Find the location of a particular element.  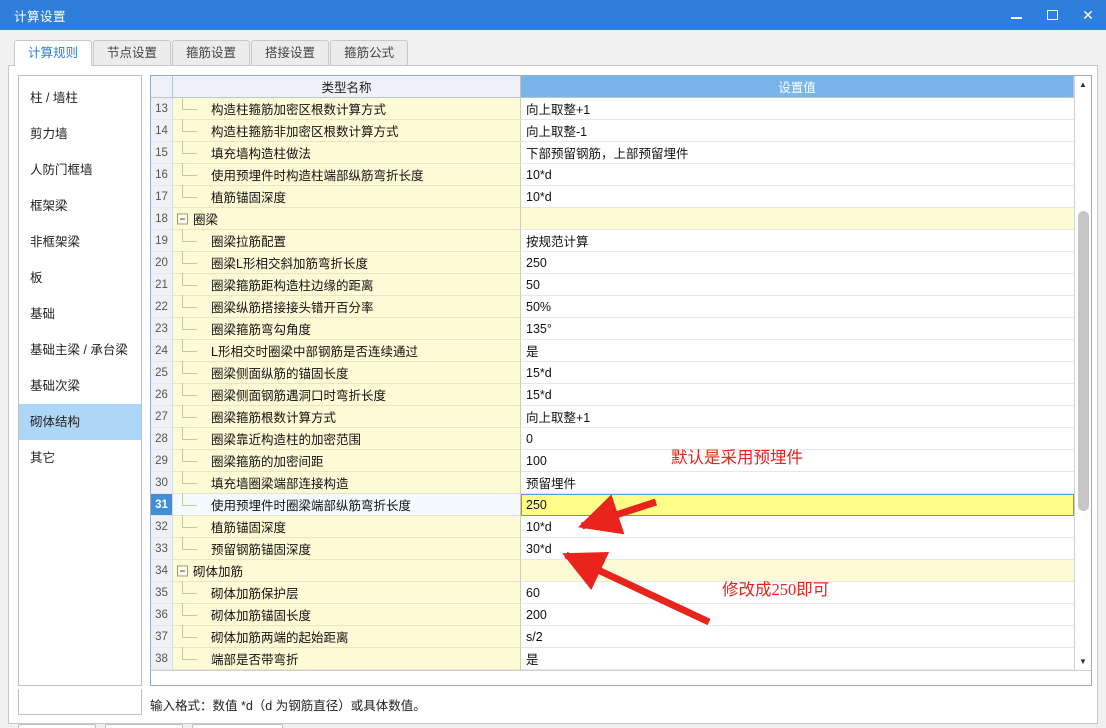

table-row: 24 L形相交时圈梁中部钢筋是否连续通过 是 is located at coordinates (612, 350).